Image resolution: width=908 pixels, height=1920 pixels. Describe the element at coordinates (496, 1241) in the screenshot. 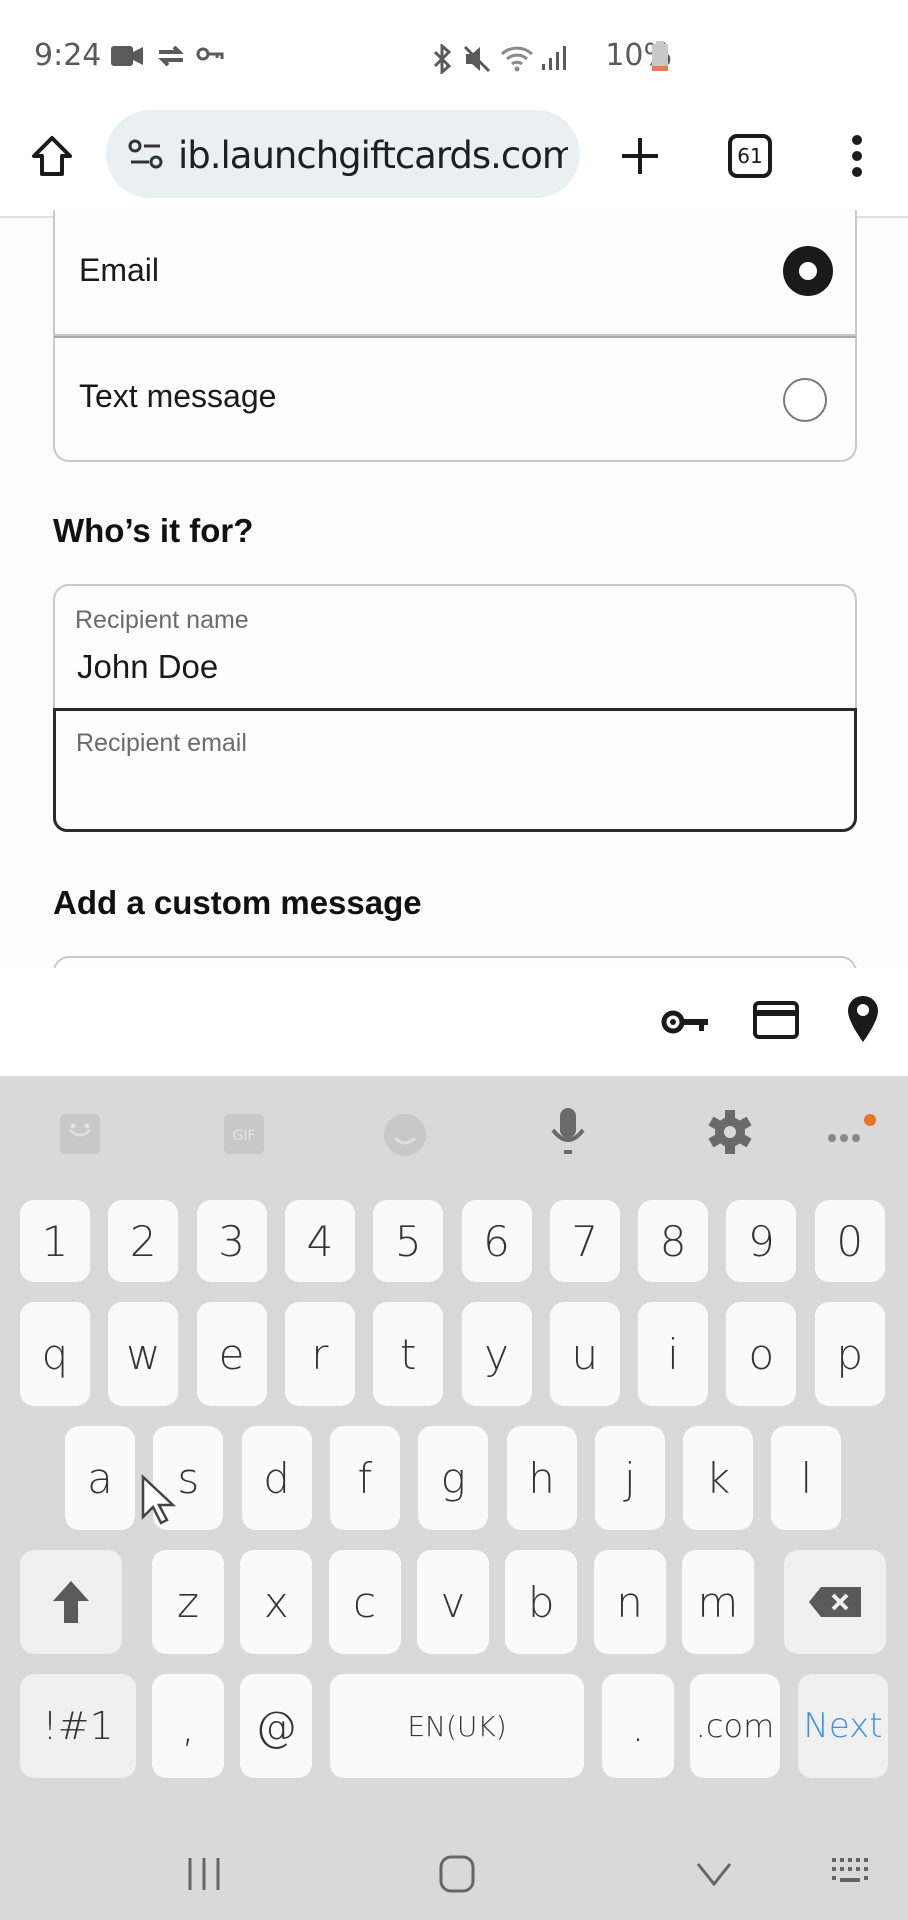

I see `key-6: 6` at that location.